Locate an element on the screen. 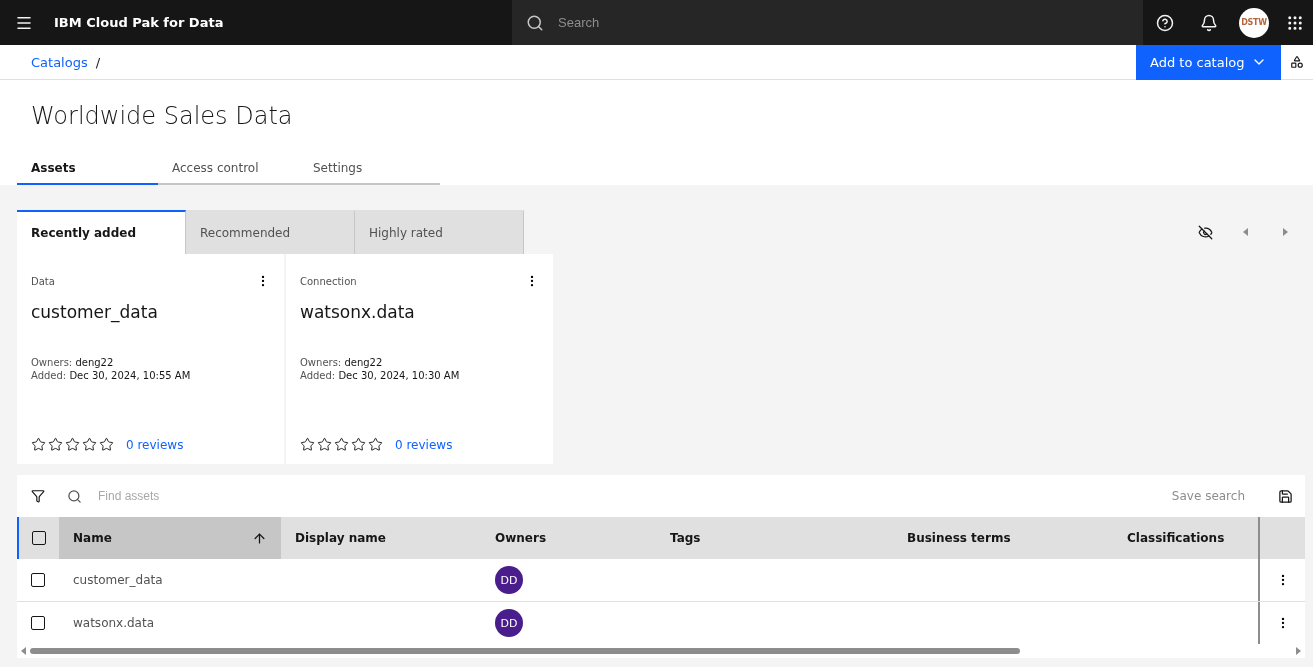 The image size is (1313, 667). asset-name: watsonx.data is located at coordinates (358, 312).